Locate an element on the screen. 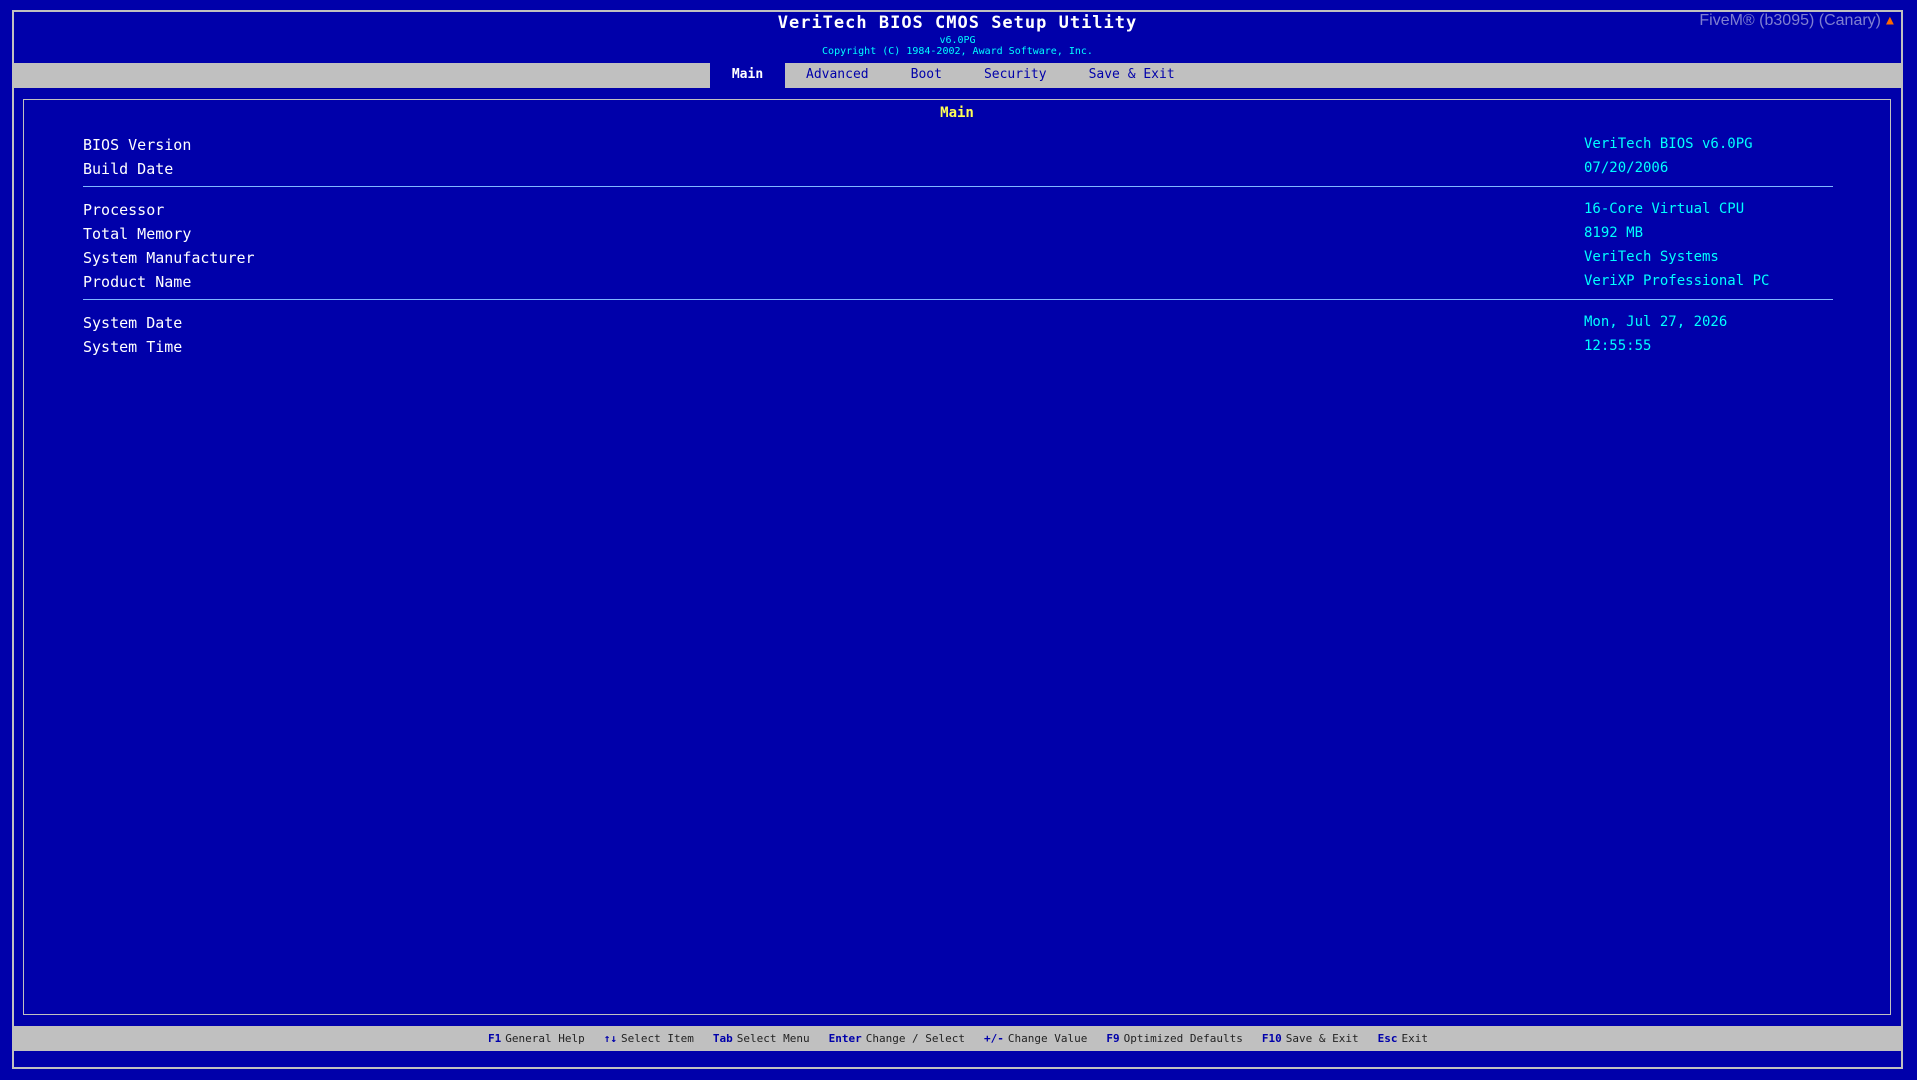 Image resolution: width=1917 pixels, height=1080 pixels. setting-label: Total Memory is located at coordinates (137, 234).